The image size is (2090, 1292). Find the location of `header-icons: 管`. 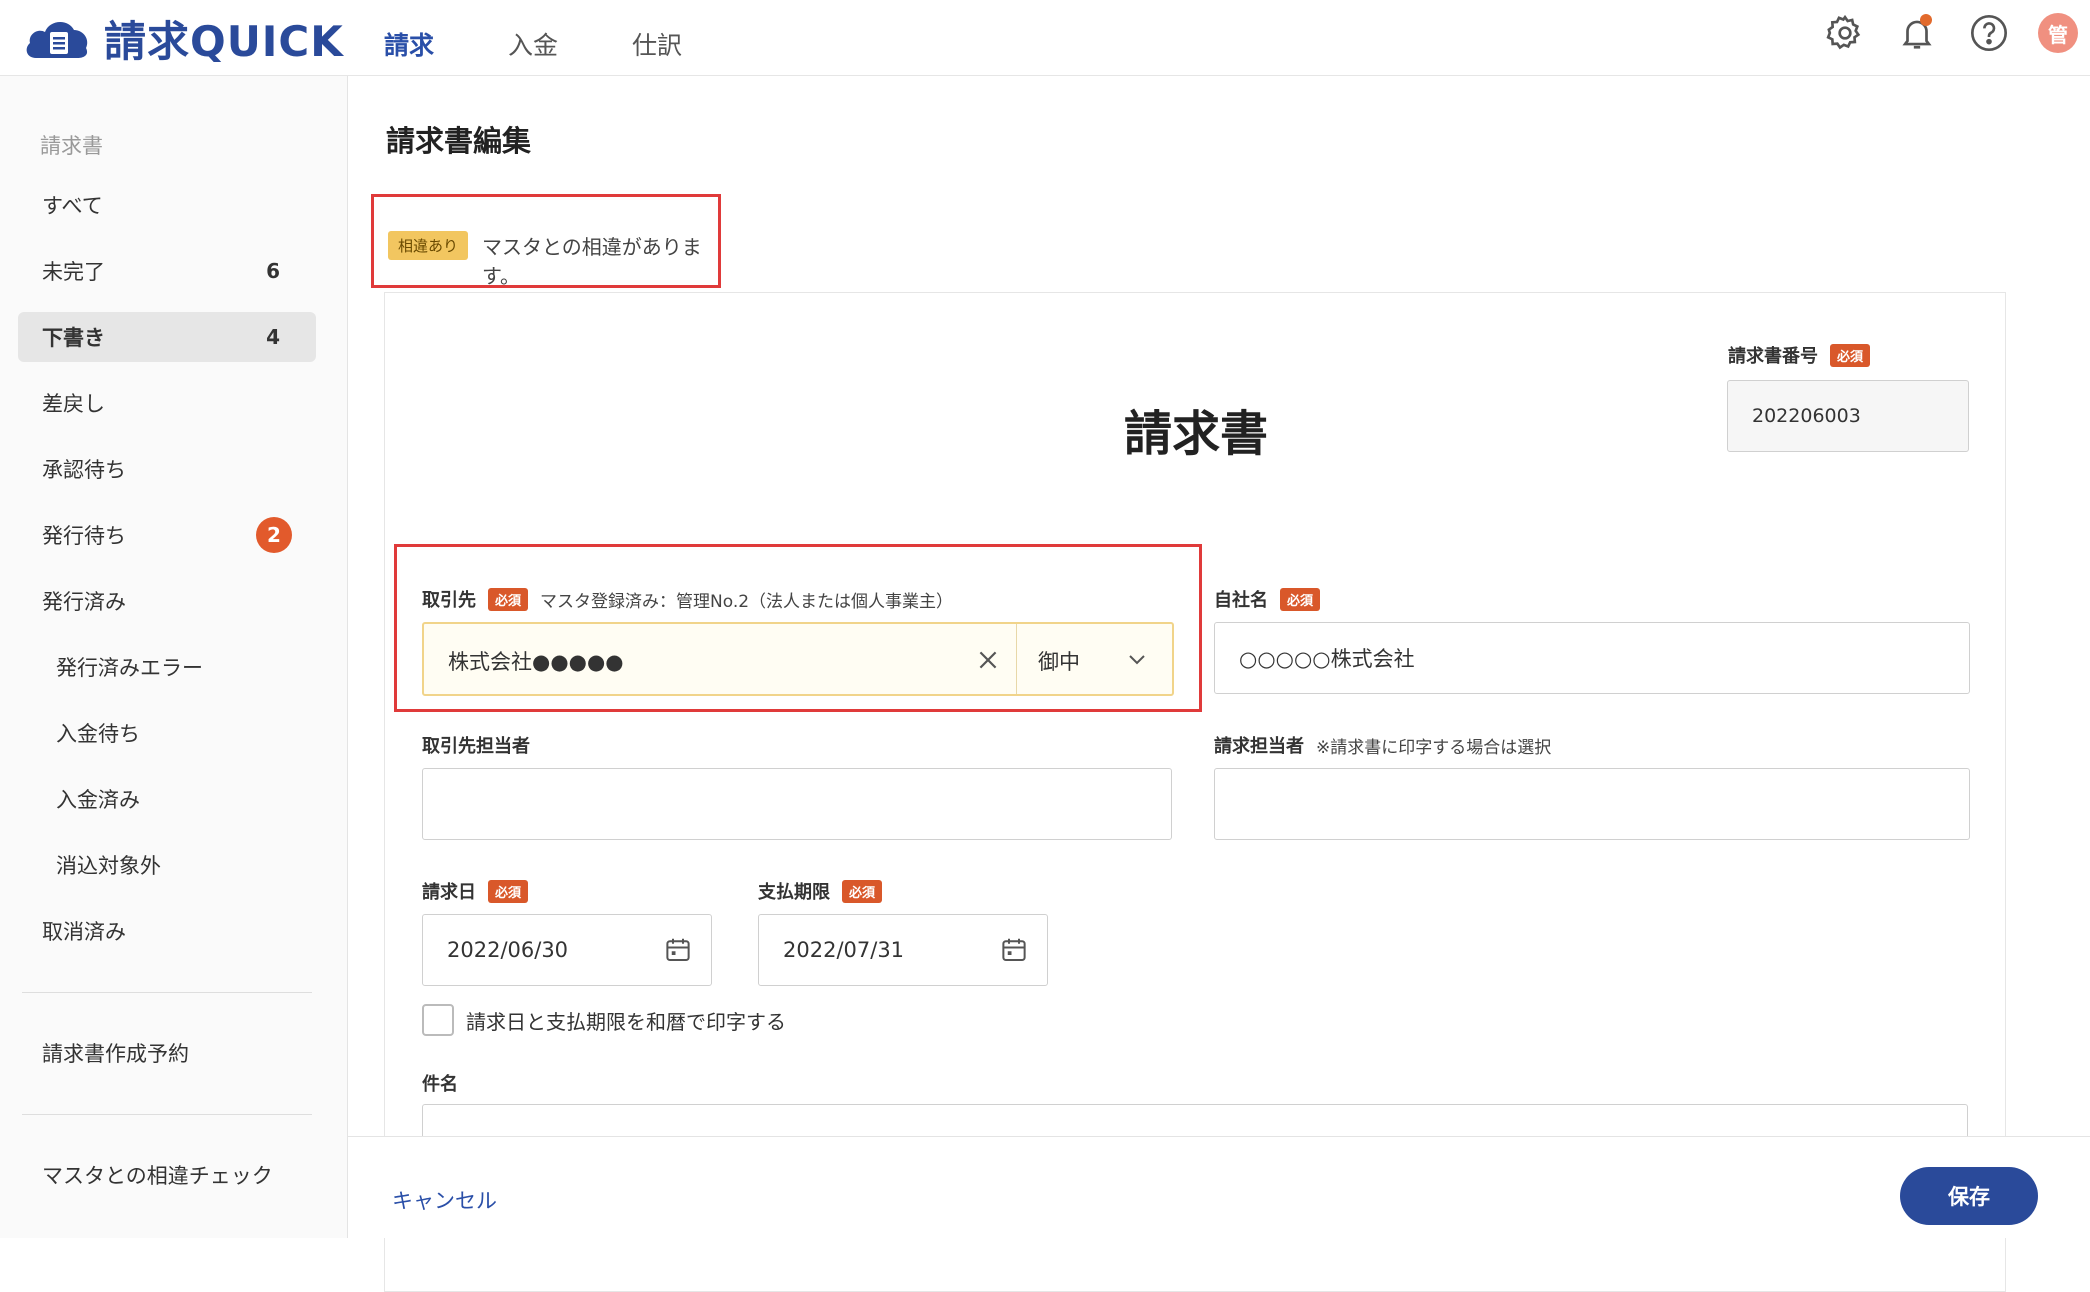

header-icons: 管 is located at coordinates (1937, 33).